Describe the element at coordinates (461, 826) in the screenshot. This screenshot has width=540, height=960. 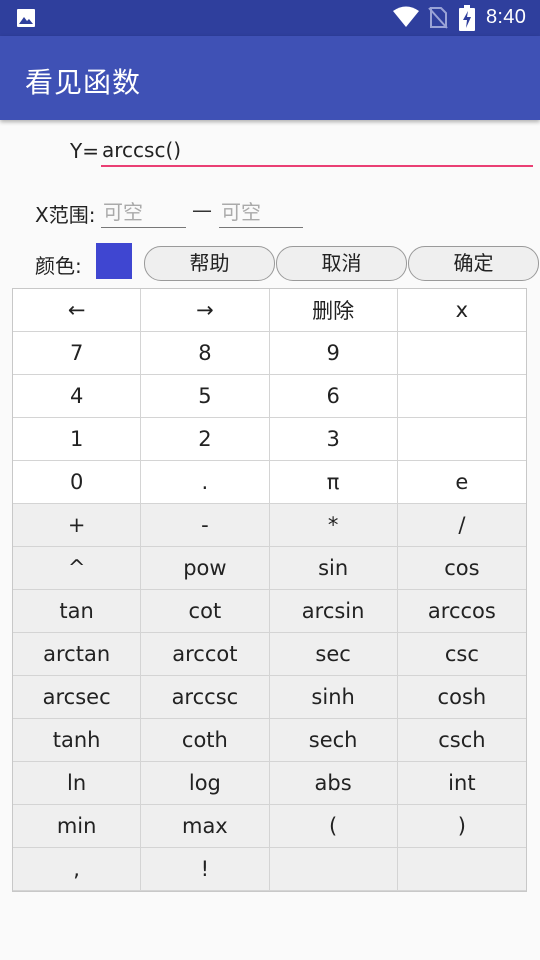
I see `keypad-key: )` at that location.